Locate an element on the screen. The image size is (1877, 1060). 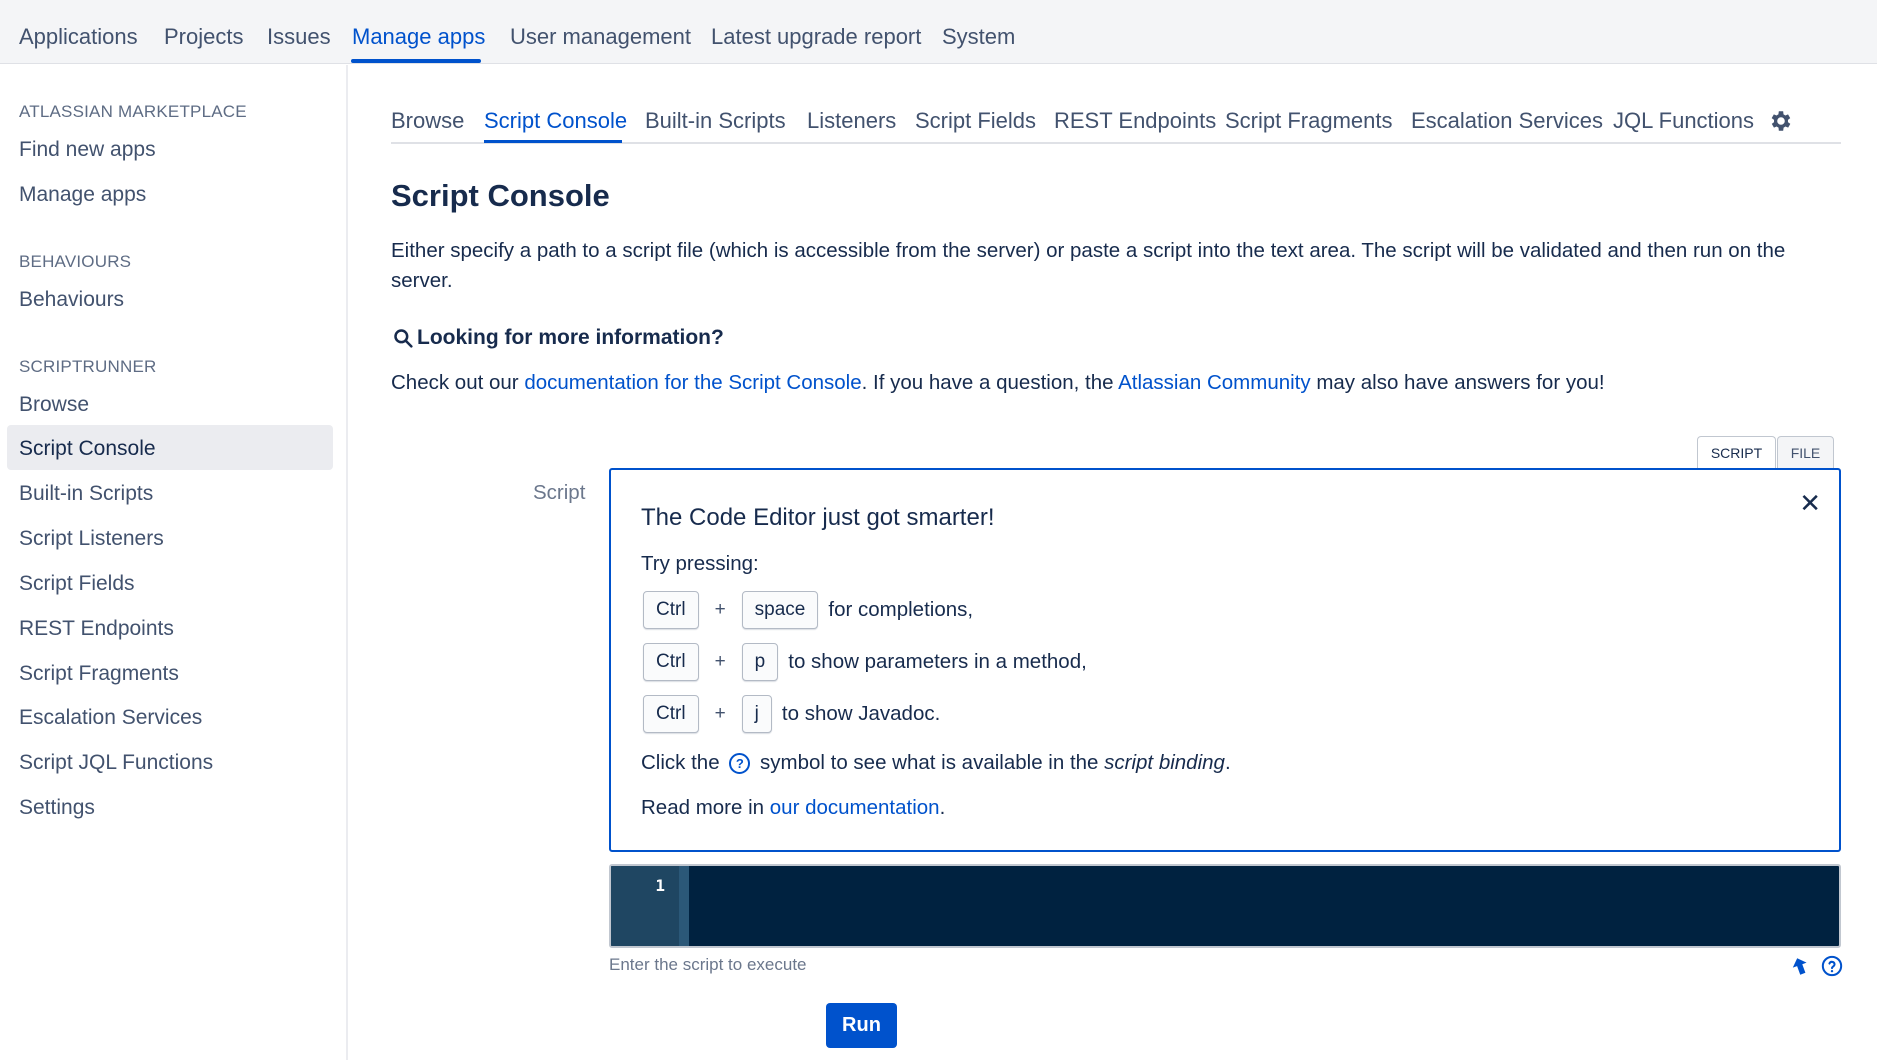
atlassian-community-link: Atlassian Community is located at coordinates (1214, 382).